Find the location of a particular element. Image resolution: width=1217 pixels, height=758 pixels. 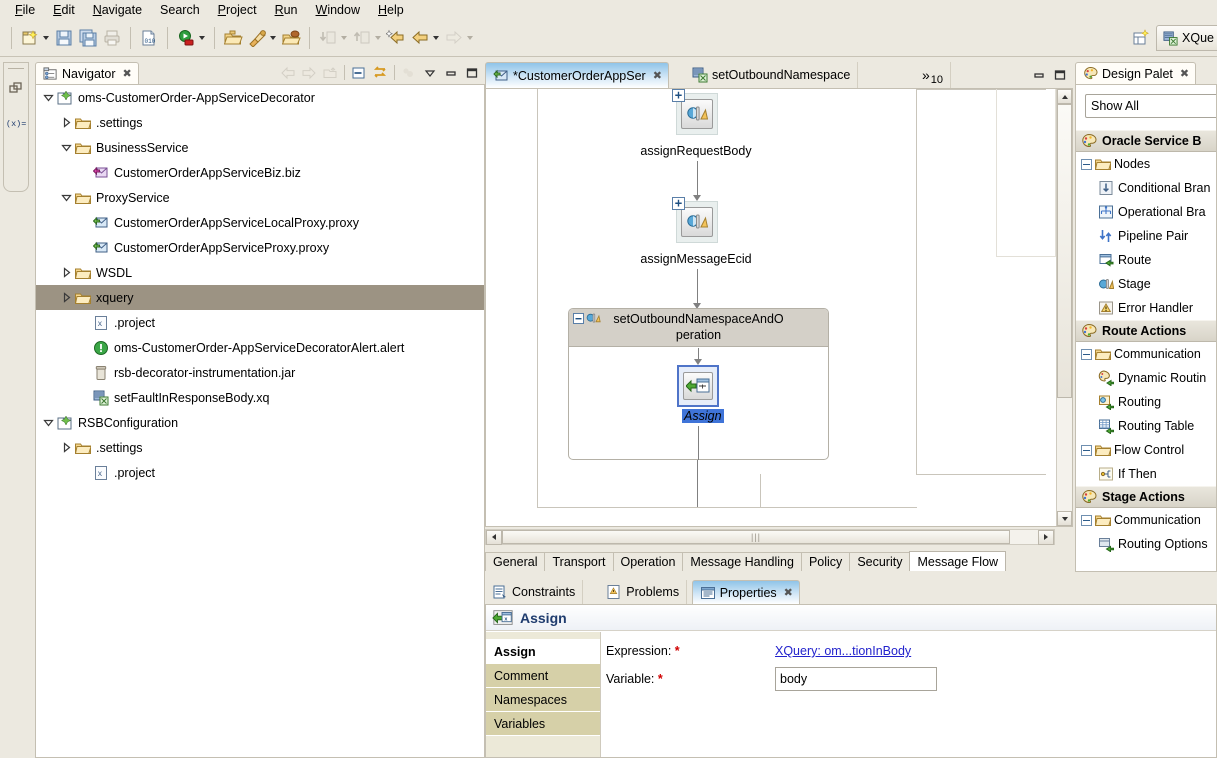

tree-item-customerorderappserviceproxy-proxy: CustomerOrderAppServiceProxy.proxy is located at coordinates (260, 247).